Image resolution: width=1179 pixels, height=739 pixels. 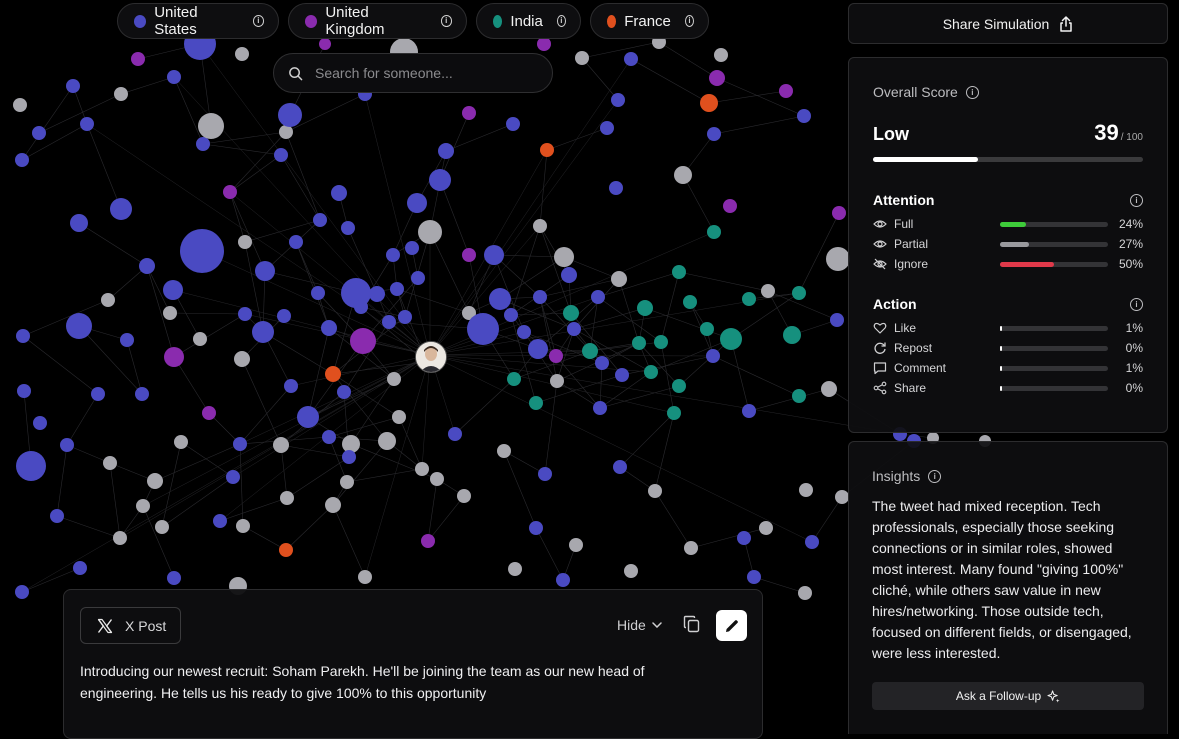 What do you see at coordinates (1008, 23) in the screenshot?
I see `share-simulation-button: Share Simulation` at bounding box center [1008, 23].